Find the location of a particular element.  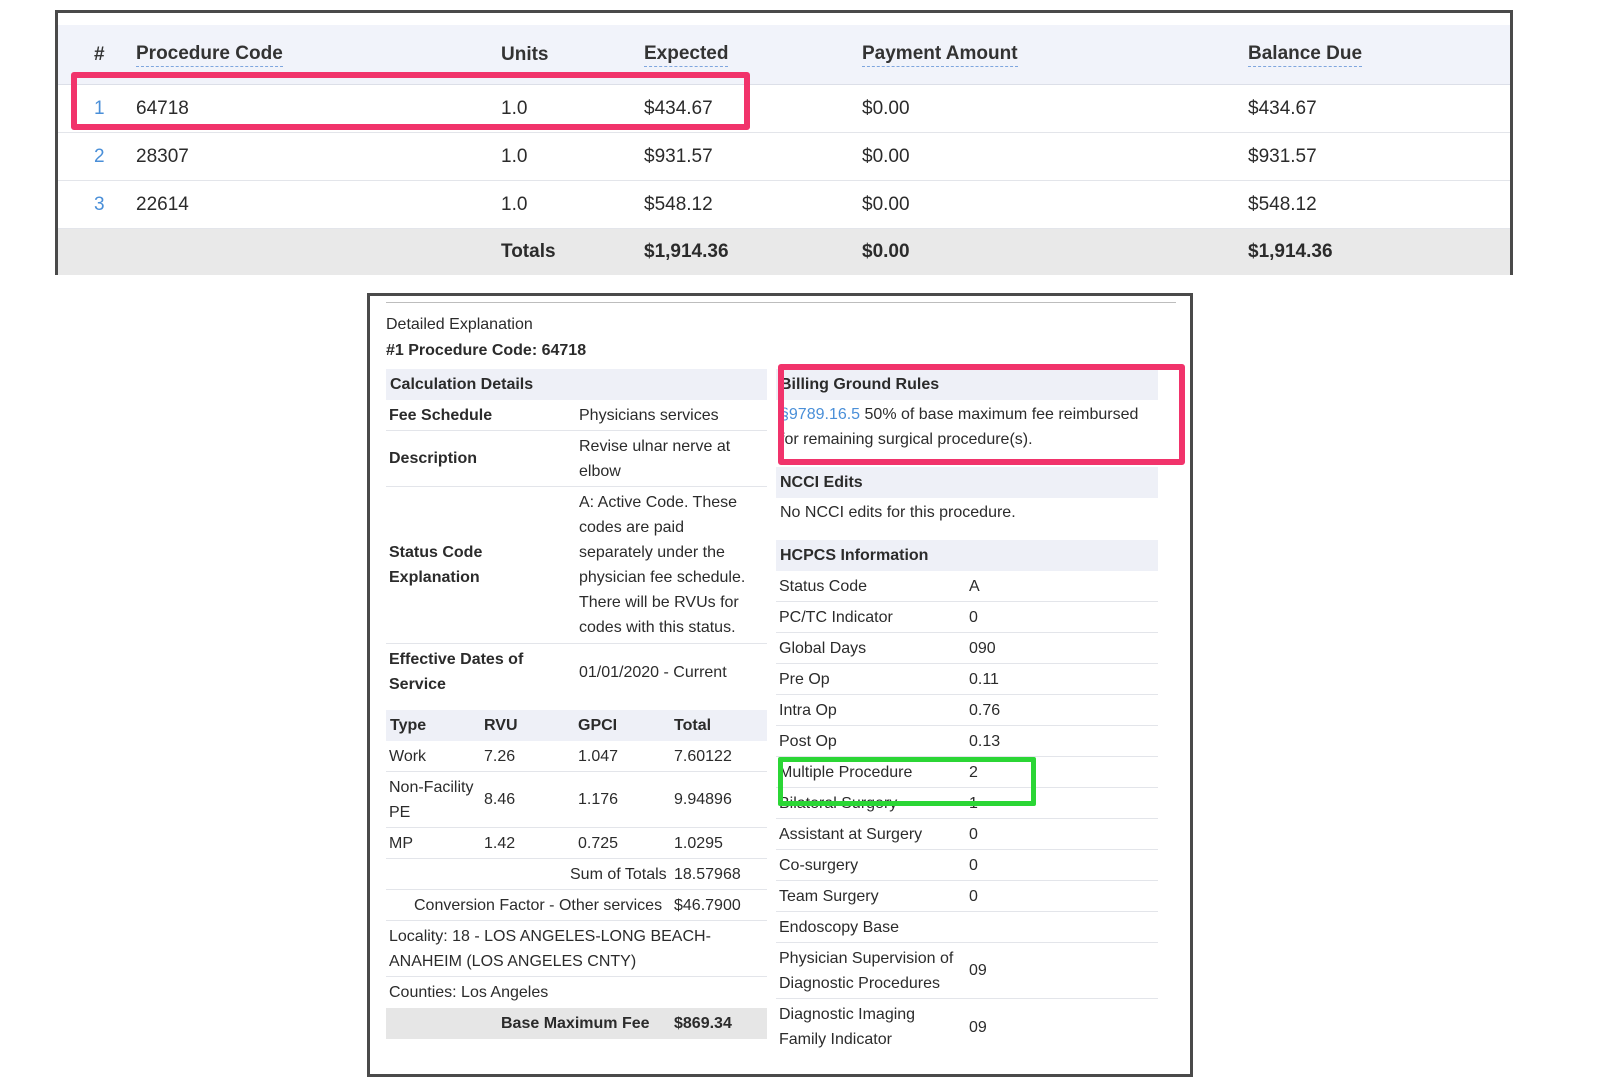

hcpcs-row: Pre Op 0.11 is located at coordinates (967, 679).